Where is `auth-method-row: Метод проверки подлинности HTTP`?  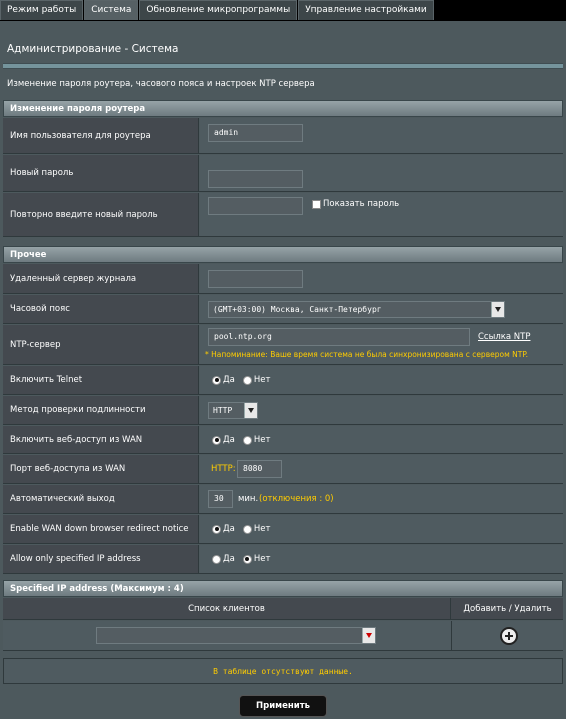
auth-method-row: Метод проверки подлинности HTTP is located at coordinates (283, 410).